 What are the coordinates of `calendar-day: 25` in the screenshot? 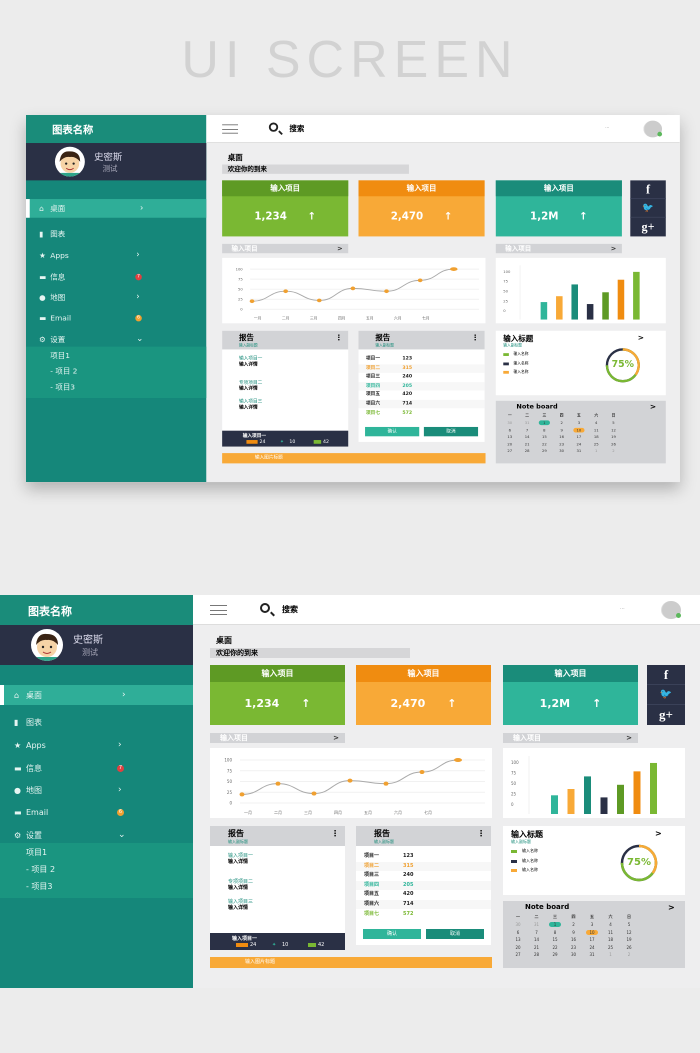 It's located at (596, 443).